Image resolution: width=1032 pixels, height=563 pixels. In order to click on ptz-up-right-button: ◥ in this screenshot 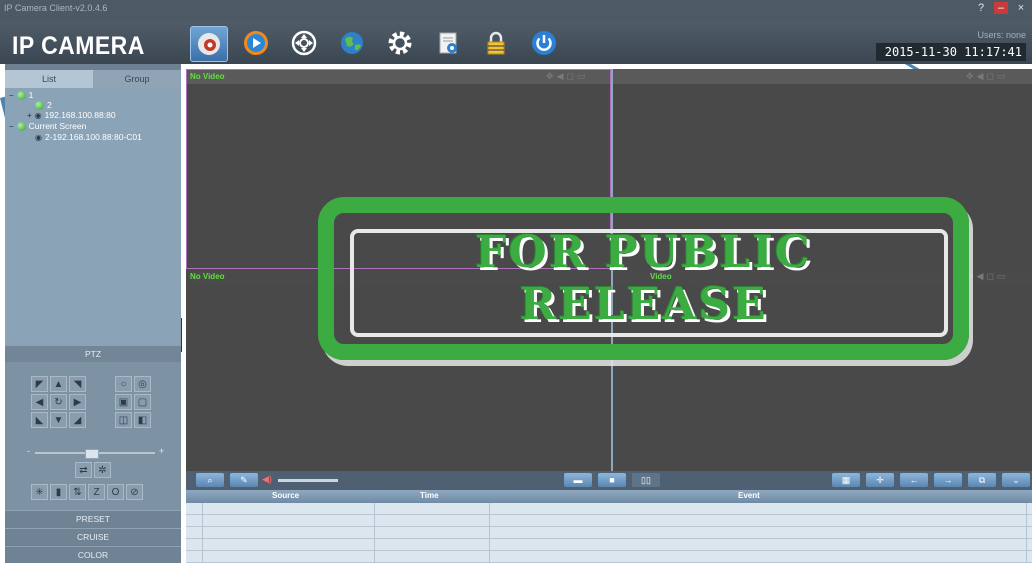, I will do `click(77, 384)`.